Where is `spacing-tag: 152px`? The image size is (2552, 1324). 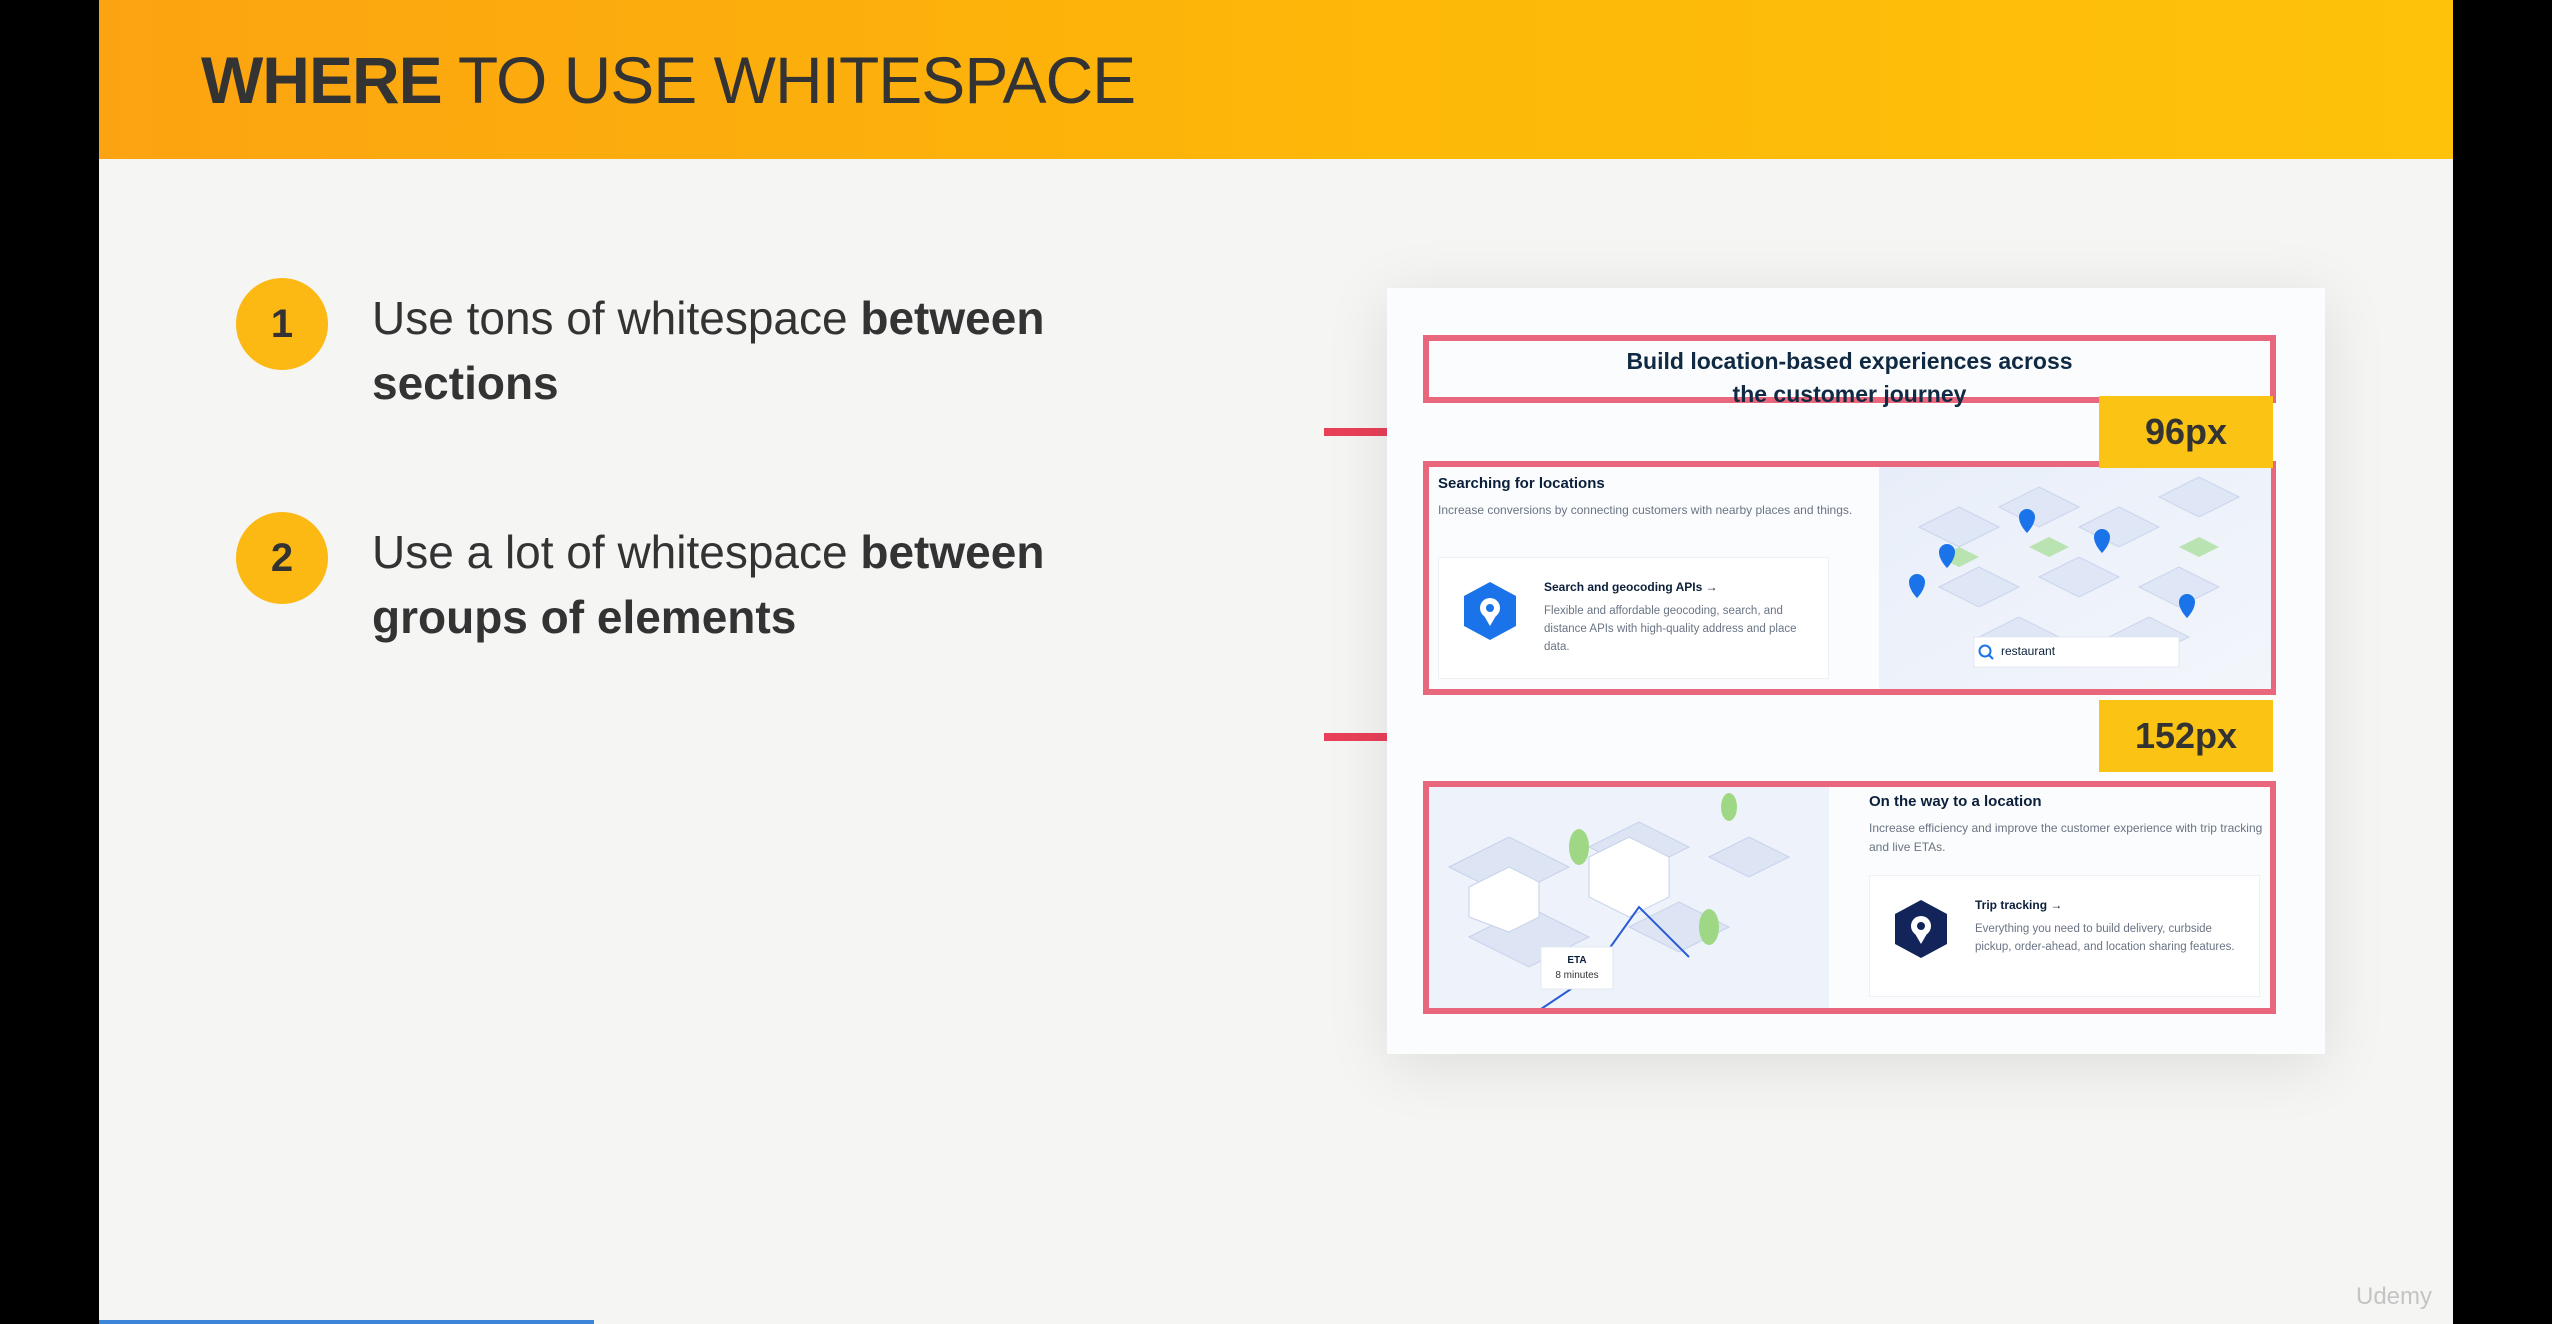 spacing-tag: 152px is located at coordinates (2186, 736).